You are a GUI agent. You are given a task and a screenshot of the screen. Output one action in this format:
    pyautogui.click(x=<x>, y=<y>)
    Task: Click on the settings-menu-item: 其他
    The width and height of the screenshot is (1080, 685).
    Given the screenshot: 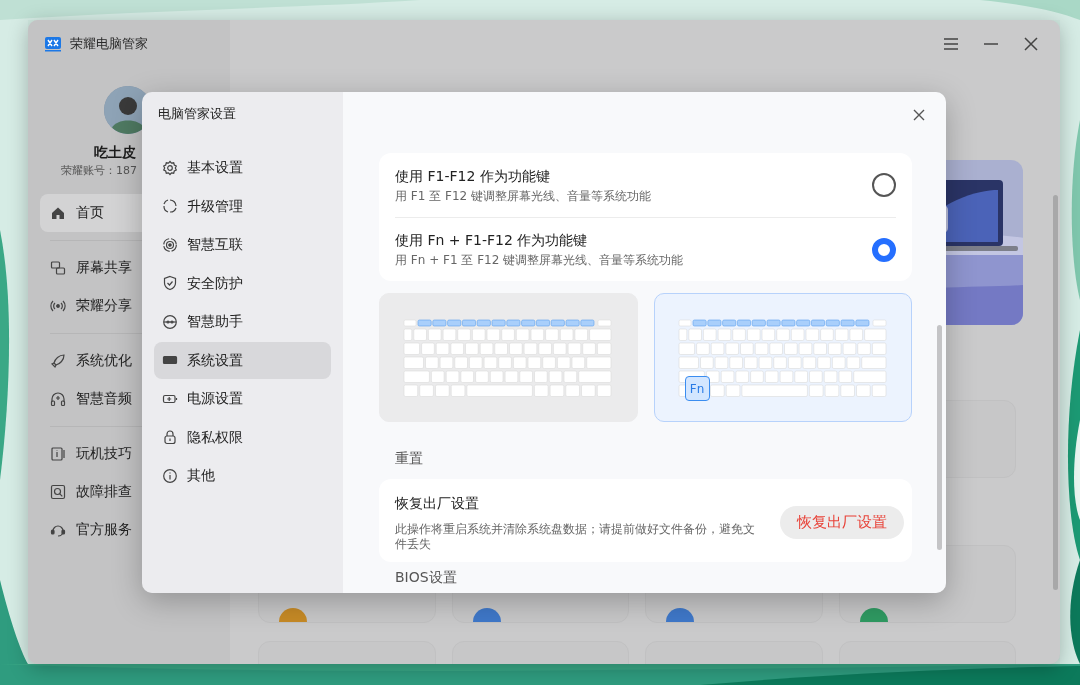 What is the action you would take?
    pyautogui.click(x=242, y=475)
    